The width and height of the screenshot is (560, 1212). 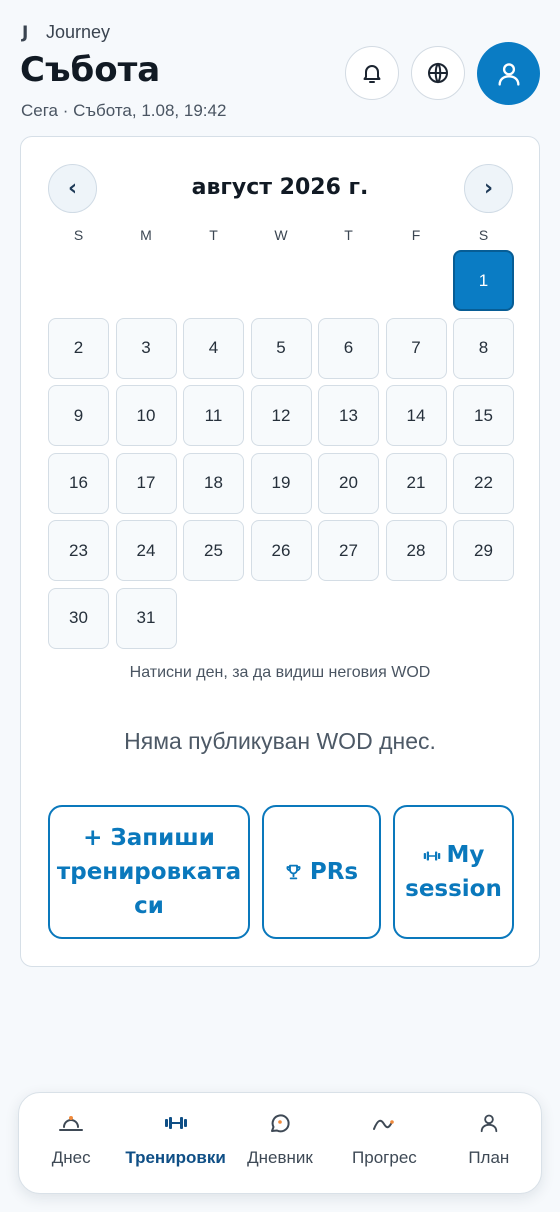 I want to click on calendar-day: 18, so click(x=213, y=483).